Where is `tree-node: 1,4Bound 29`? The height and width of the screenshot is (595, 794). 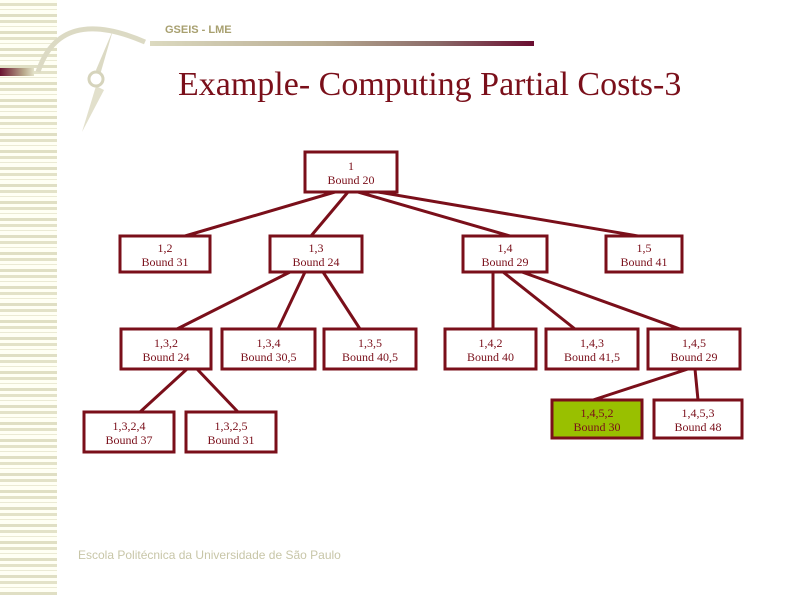
tree-node: 1,4Bound 29 is located at coordinates (505, 254).